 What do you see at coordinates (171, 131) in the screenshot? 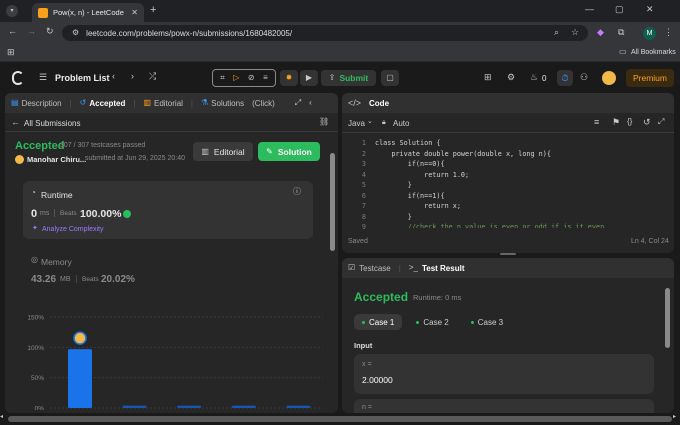
I see `divider` at bounding box center [171, 131].